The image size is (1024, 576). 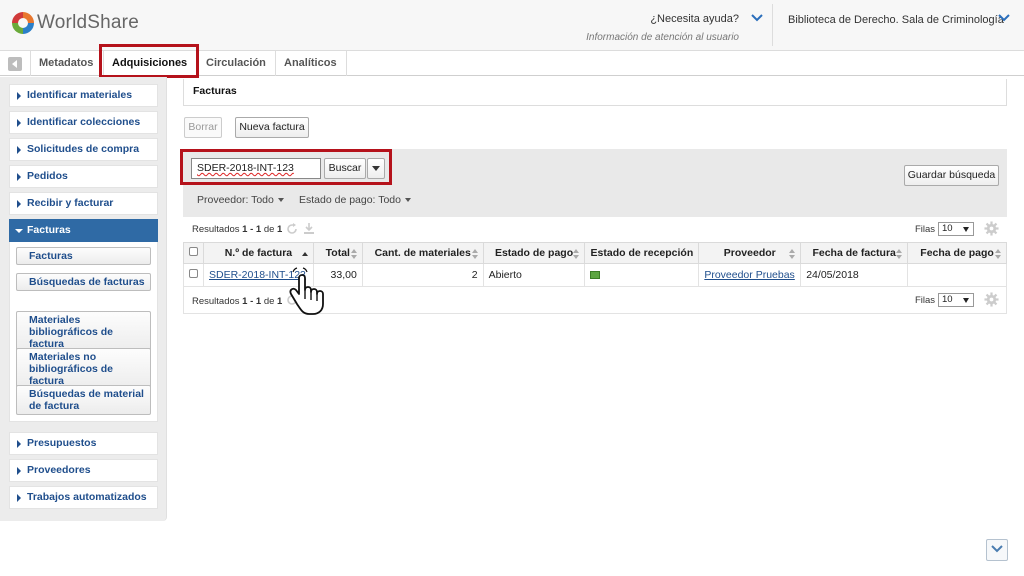 I want to click on col-header-label: Estado de recepción, so click(x=642, y=253).